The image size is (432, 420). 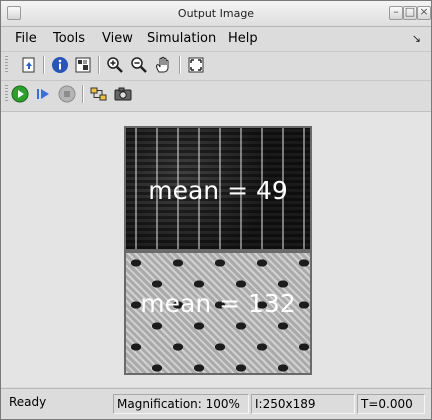 I want to click on image-panel-top: mean = 49, so click(x=218, y=188).